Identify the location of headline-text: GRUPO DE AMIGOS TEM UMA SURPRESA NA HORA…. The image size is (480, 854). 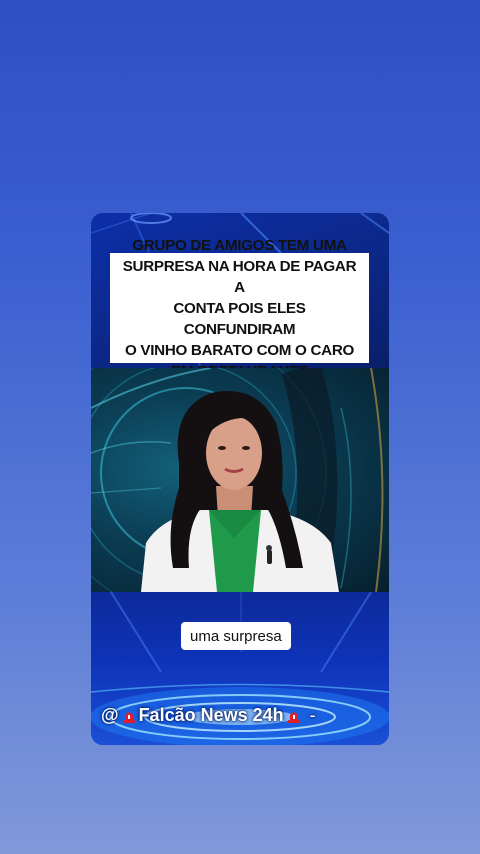
(239, 302).